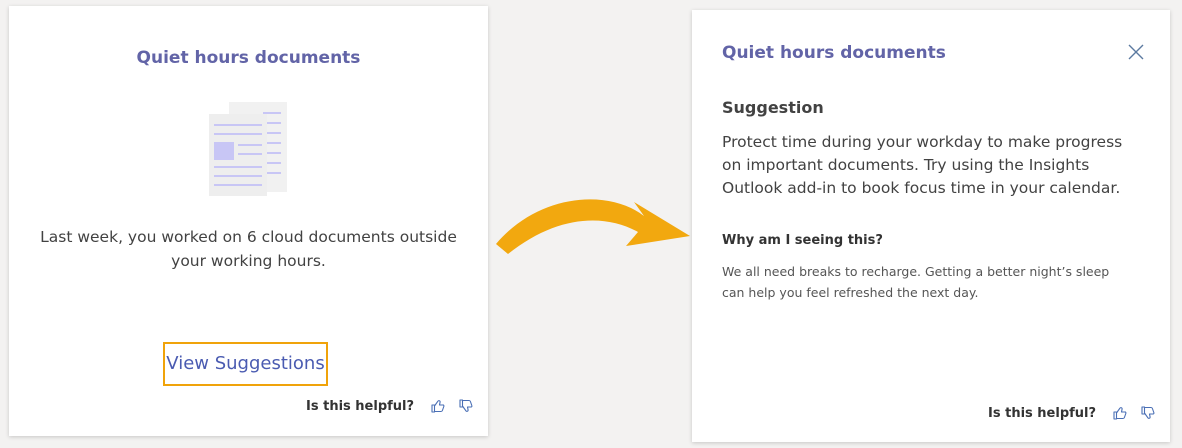 This screenshot has height=448, width=1182. Describe the element at coordinates (1136, 52) in the screenshot. I see `close-icon` at that location.